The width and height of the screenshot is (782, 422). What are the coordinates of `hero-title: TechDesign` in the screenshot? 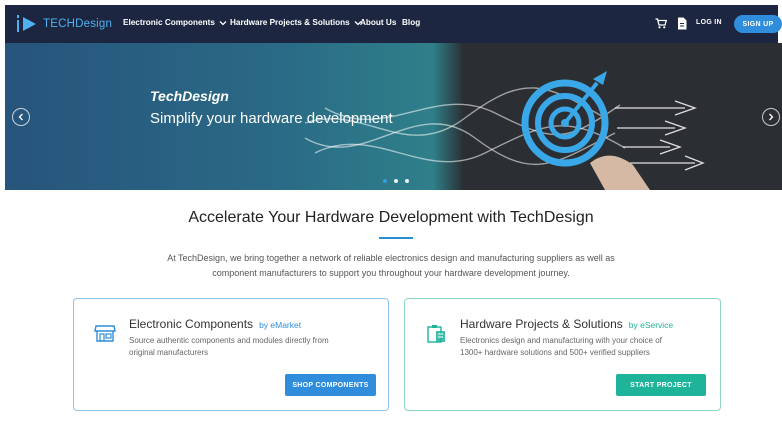 It's located at (189, 96).